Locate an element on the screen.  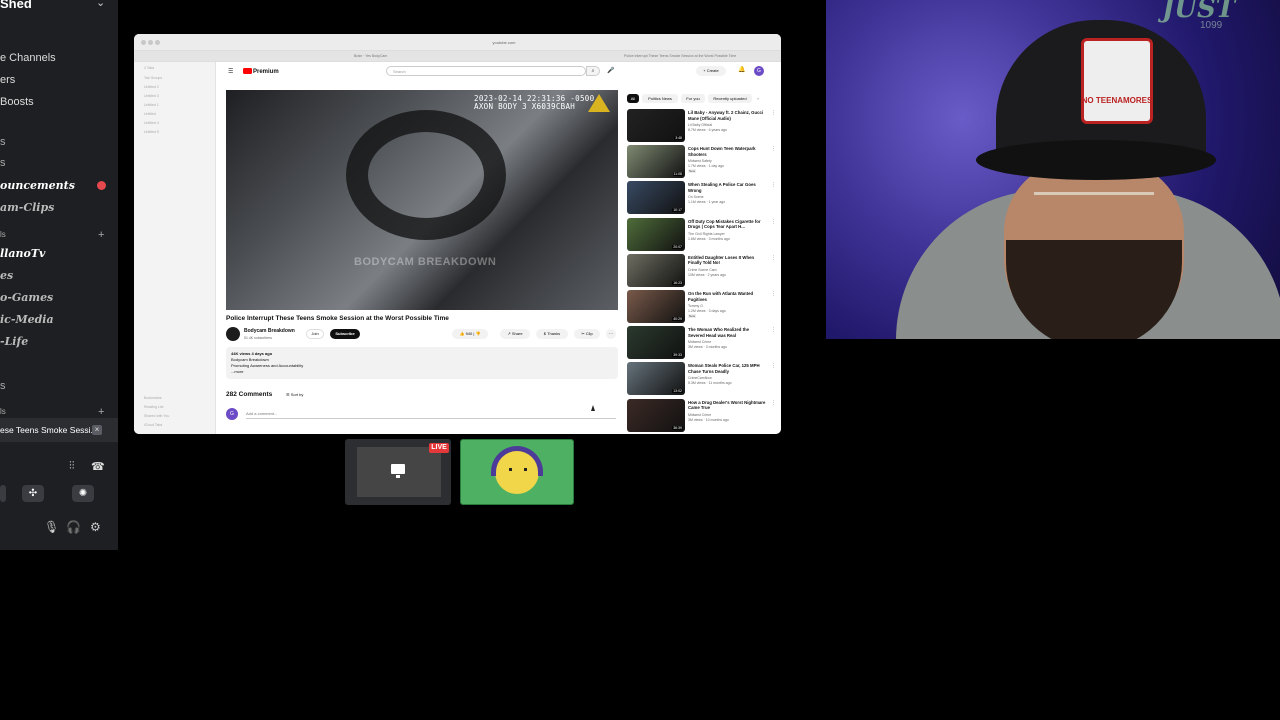
channel-item: es is located at coordinates (6, 275).